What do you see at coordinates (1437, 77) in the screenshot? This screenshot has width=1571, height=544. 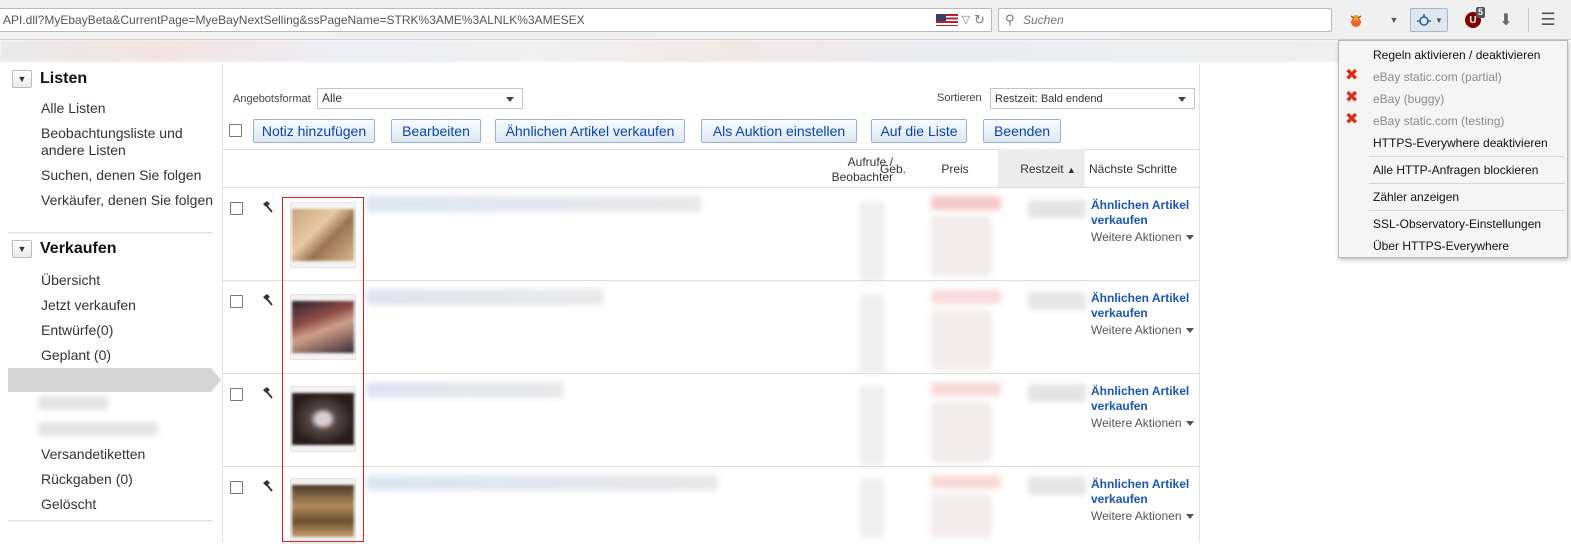 I see `menu-item-rule-ebay-static-partial: eBay static.com (partial)` at bounding box center [1437, 77].